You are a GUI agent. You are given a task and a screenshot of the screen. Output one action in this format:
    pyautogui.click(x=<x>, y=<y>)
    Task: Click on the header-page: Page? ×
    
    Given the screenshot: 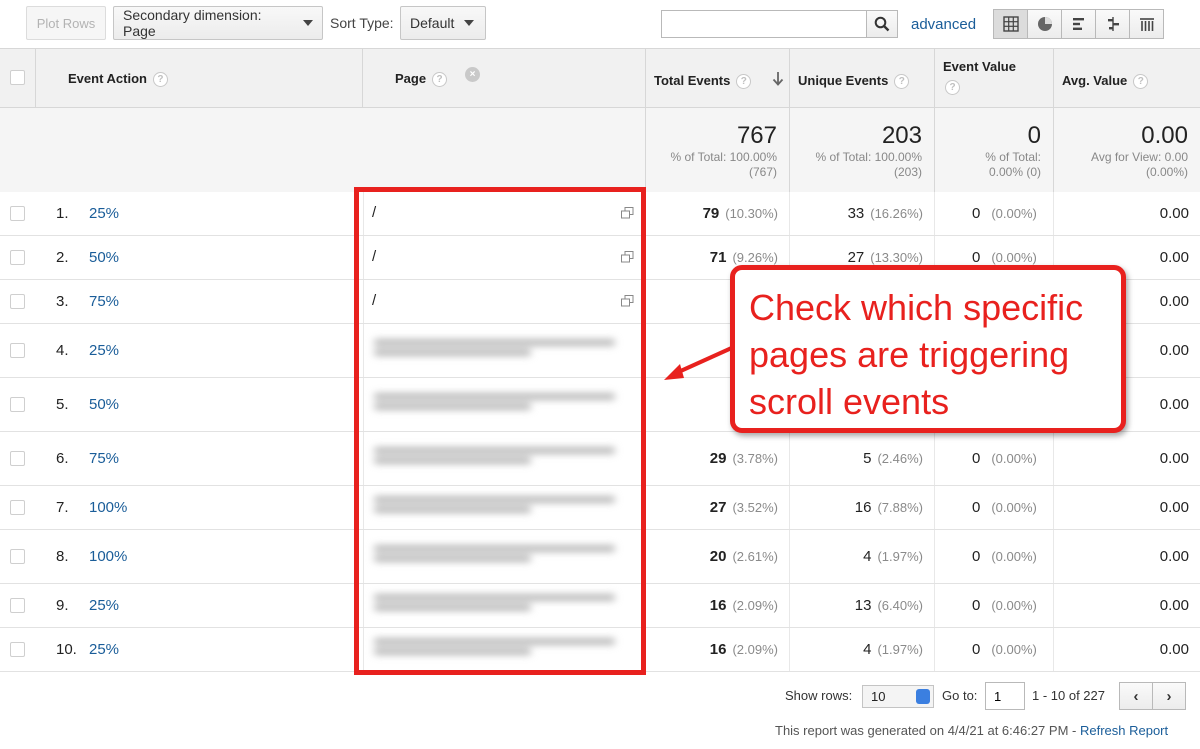 What is the action you would take?
    pyautogui.click(x=504, y=78)
    